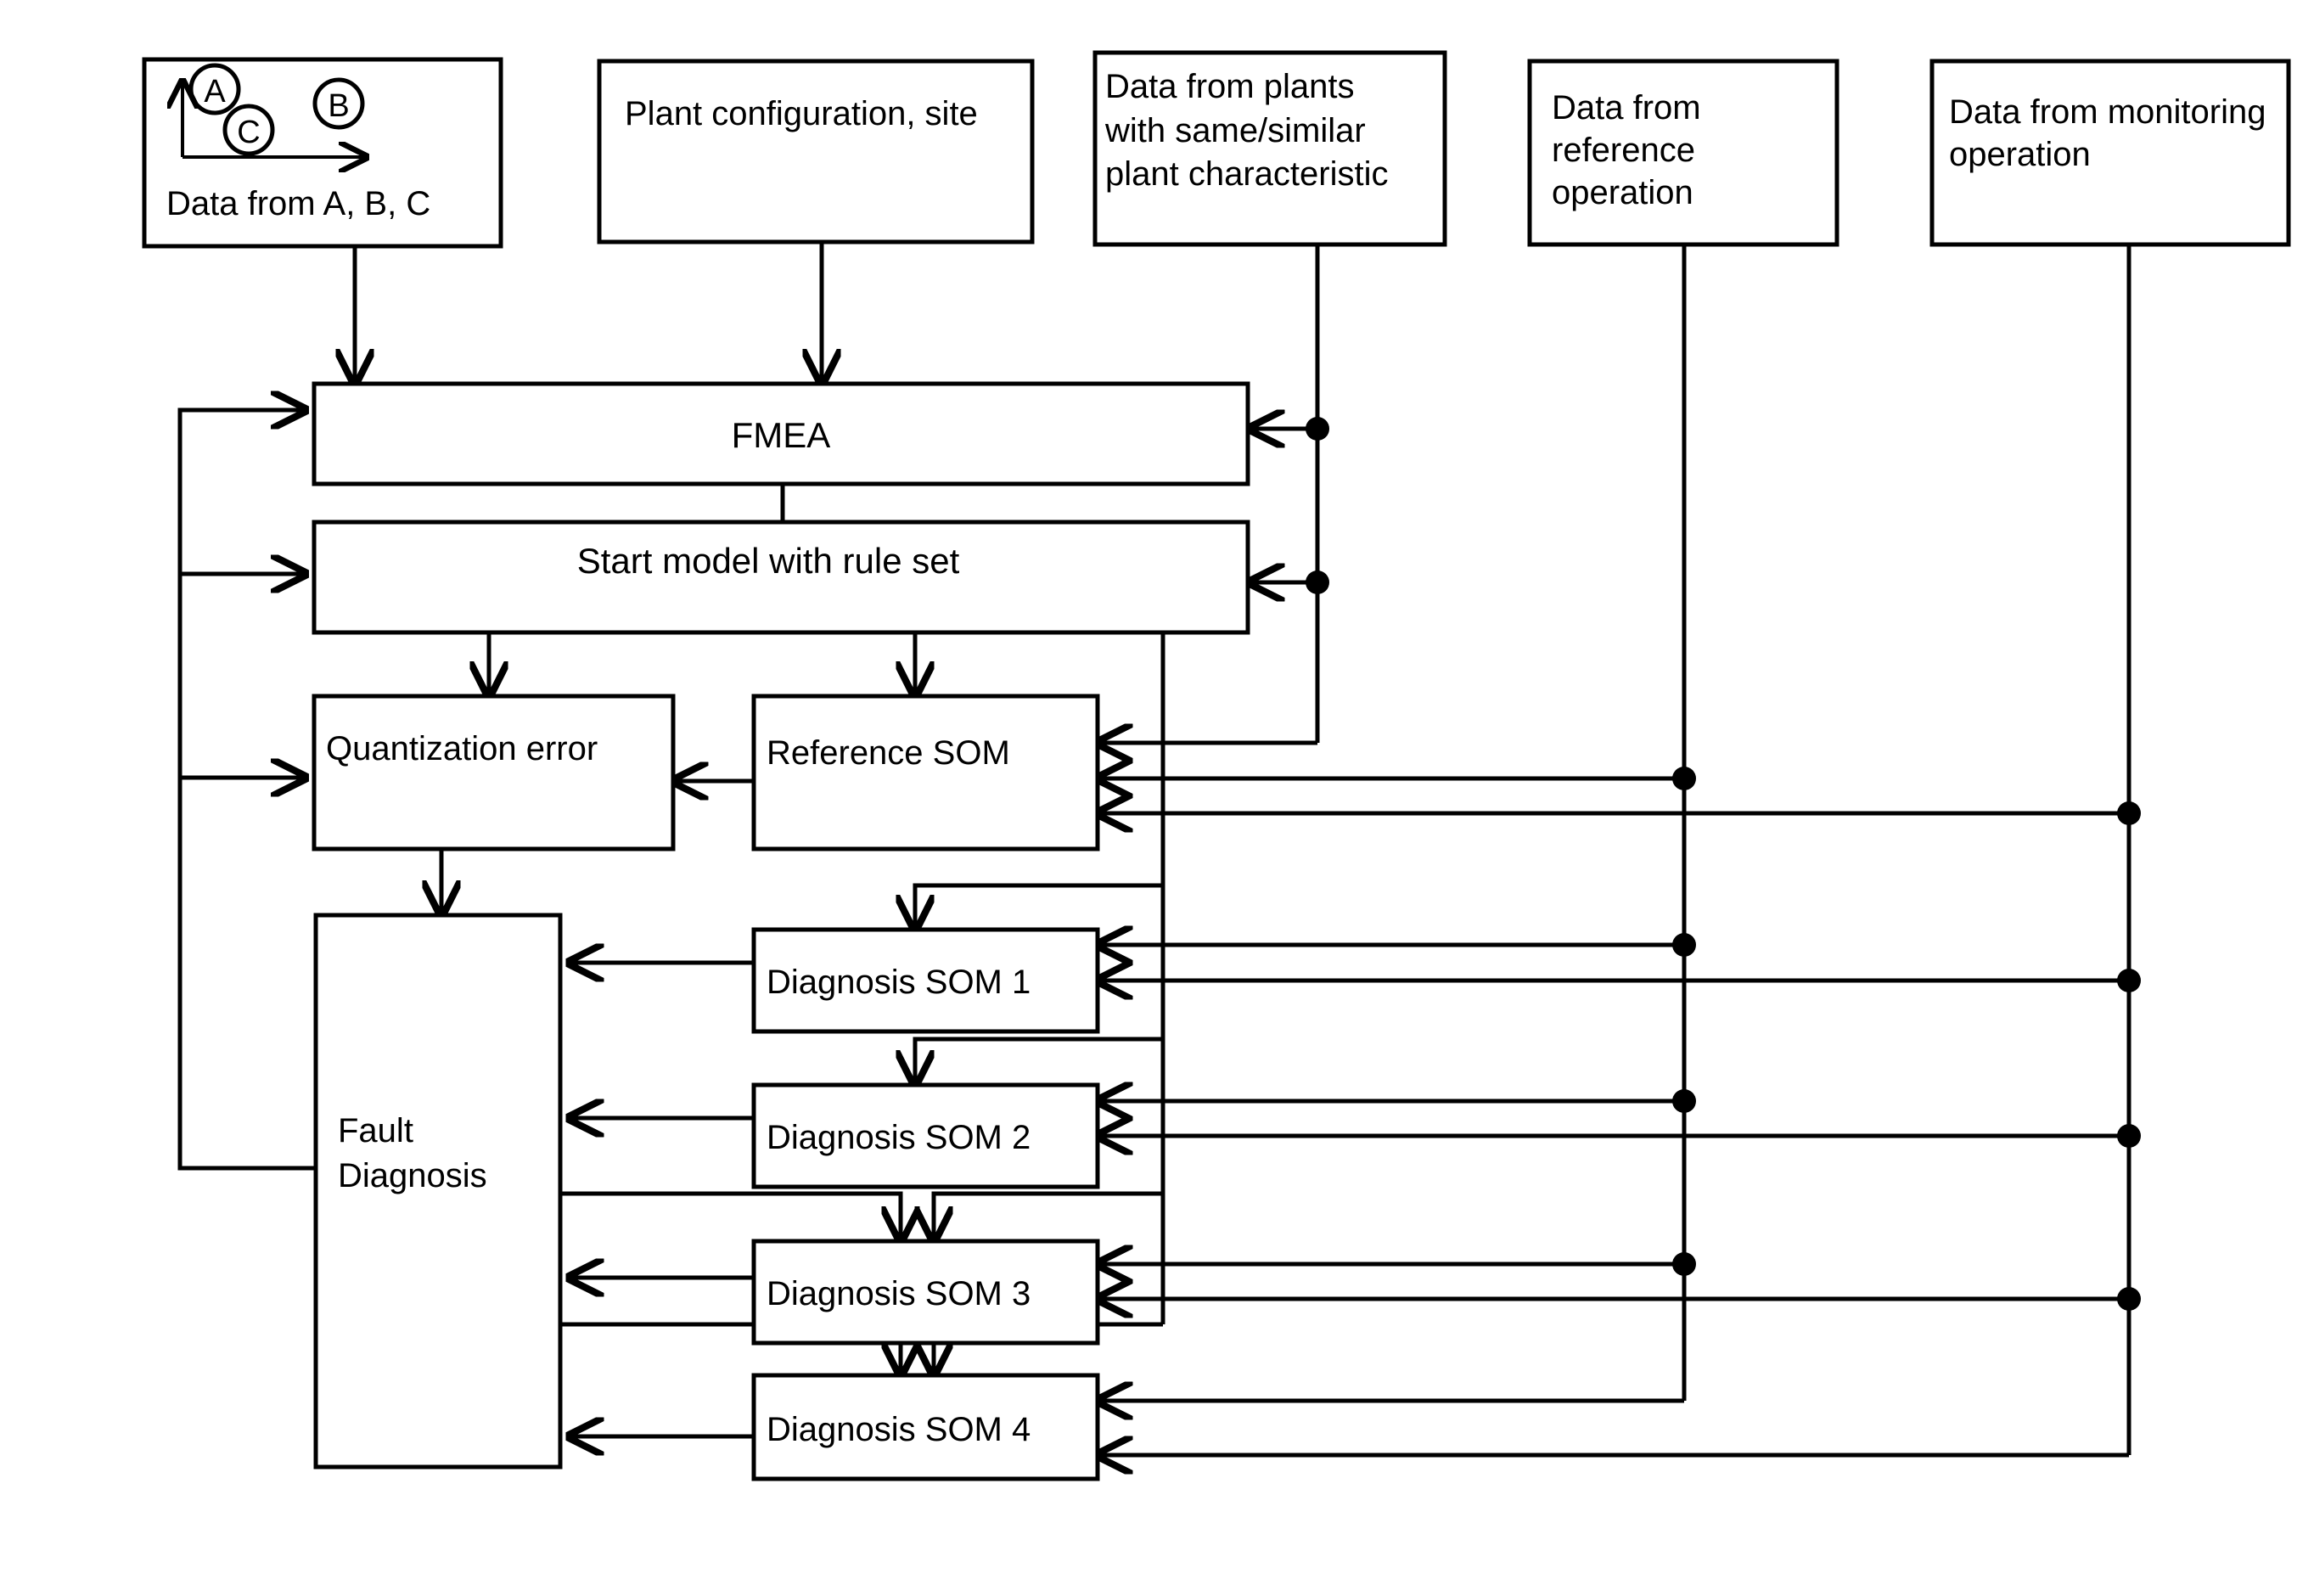 Image resolution: width=2314 pixels, height=1596 pixels. I want to click on source-box-plant-config: Plant configuration, site, so click(816, 151).